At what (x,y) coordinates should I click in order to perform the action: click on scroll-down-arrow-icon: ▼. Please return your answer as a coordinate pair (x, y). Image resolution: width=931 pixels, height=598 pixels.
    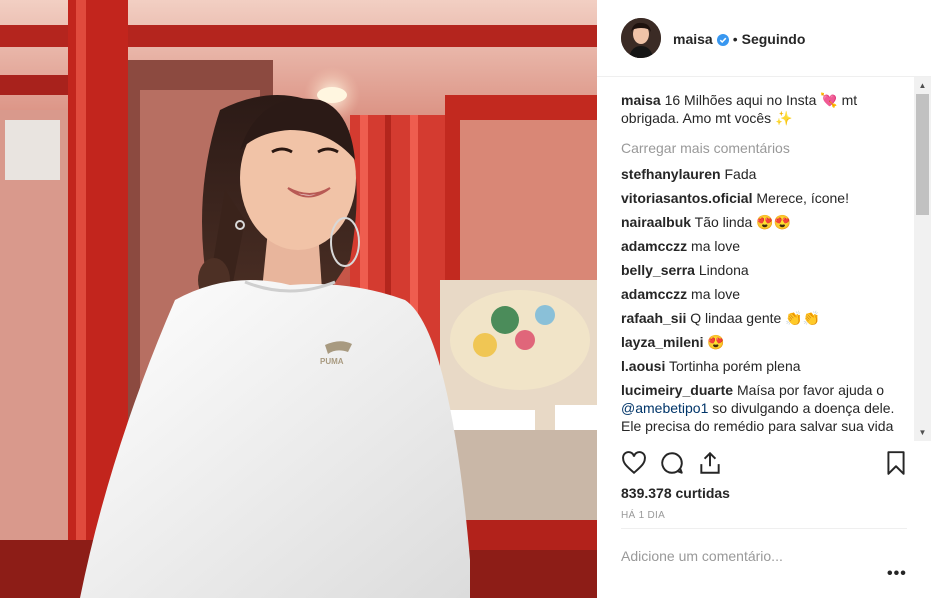
    Looking at the image, I should click on (922, 432).